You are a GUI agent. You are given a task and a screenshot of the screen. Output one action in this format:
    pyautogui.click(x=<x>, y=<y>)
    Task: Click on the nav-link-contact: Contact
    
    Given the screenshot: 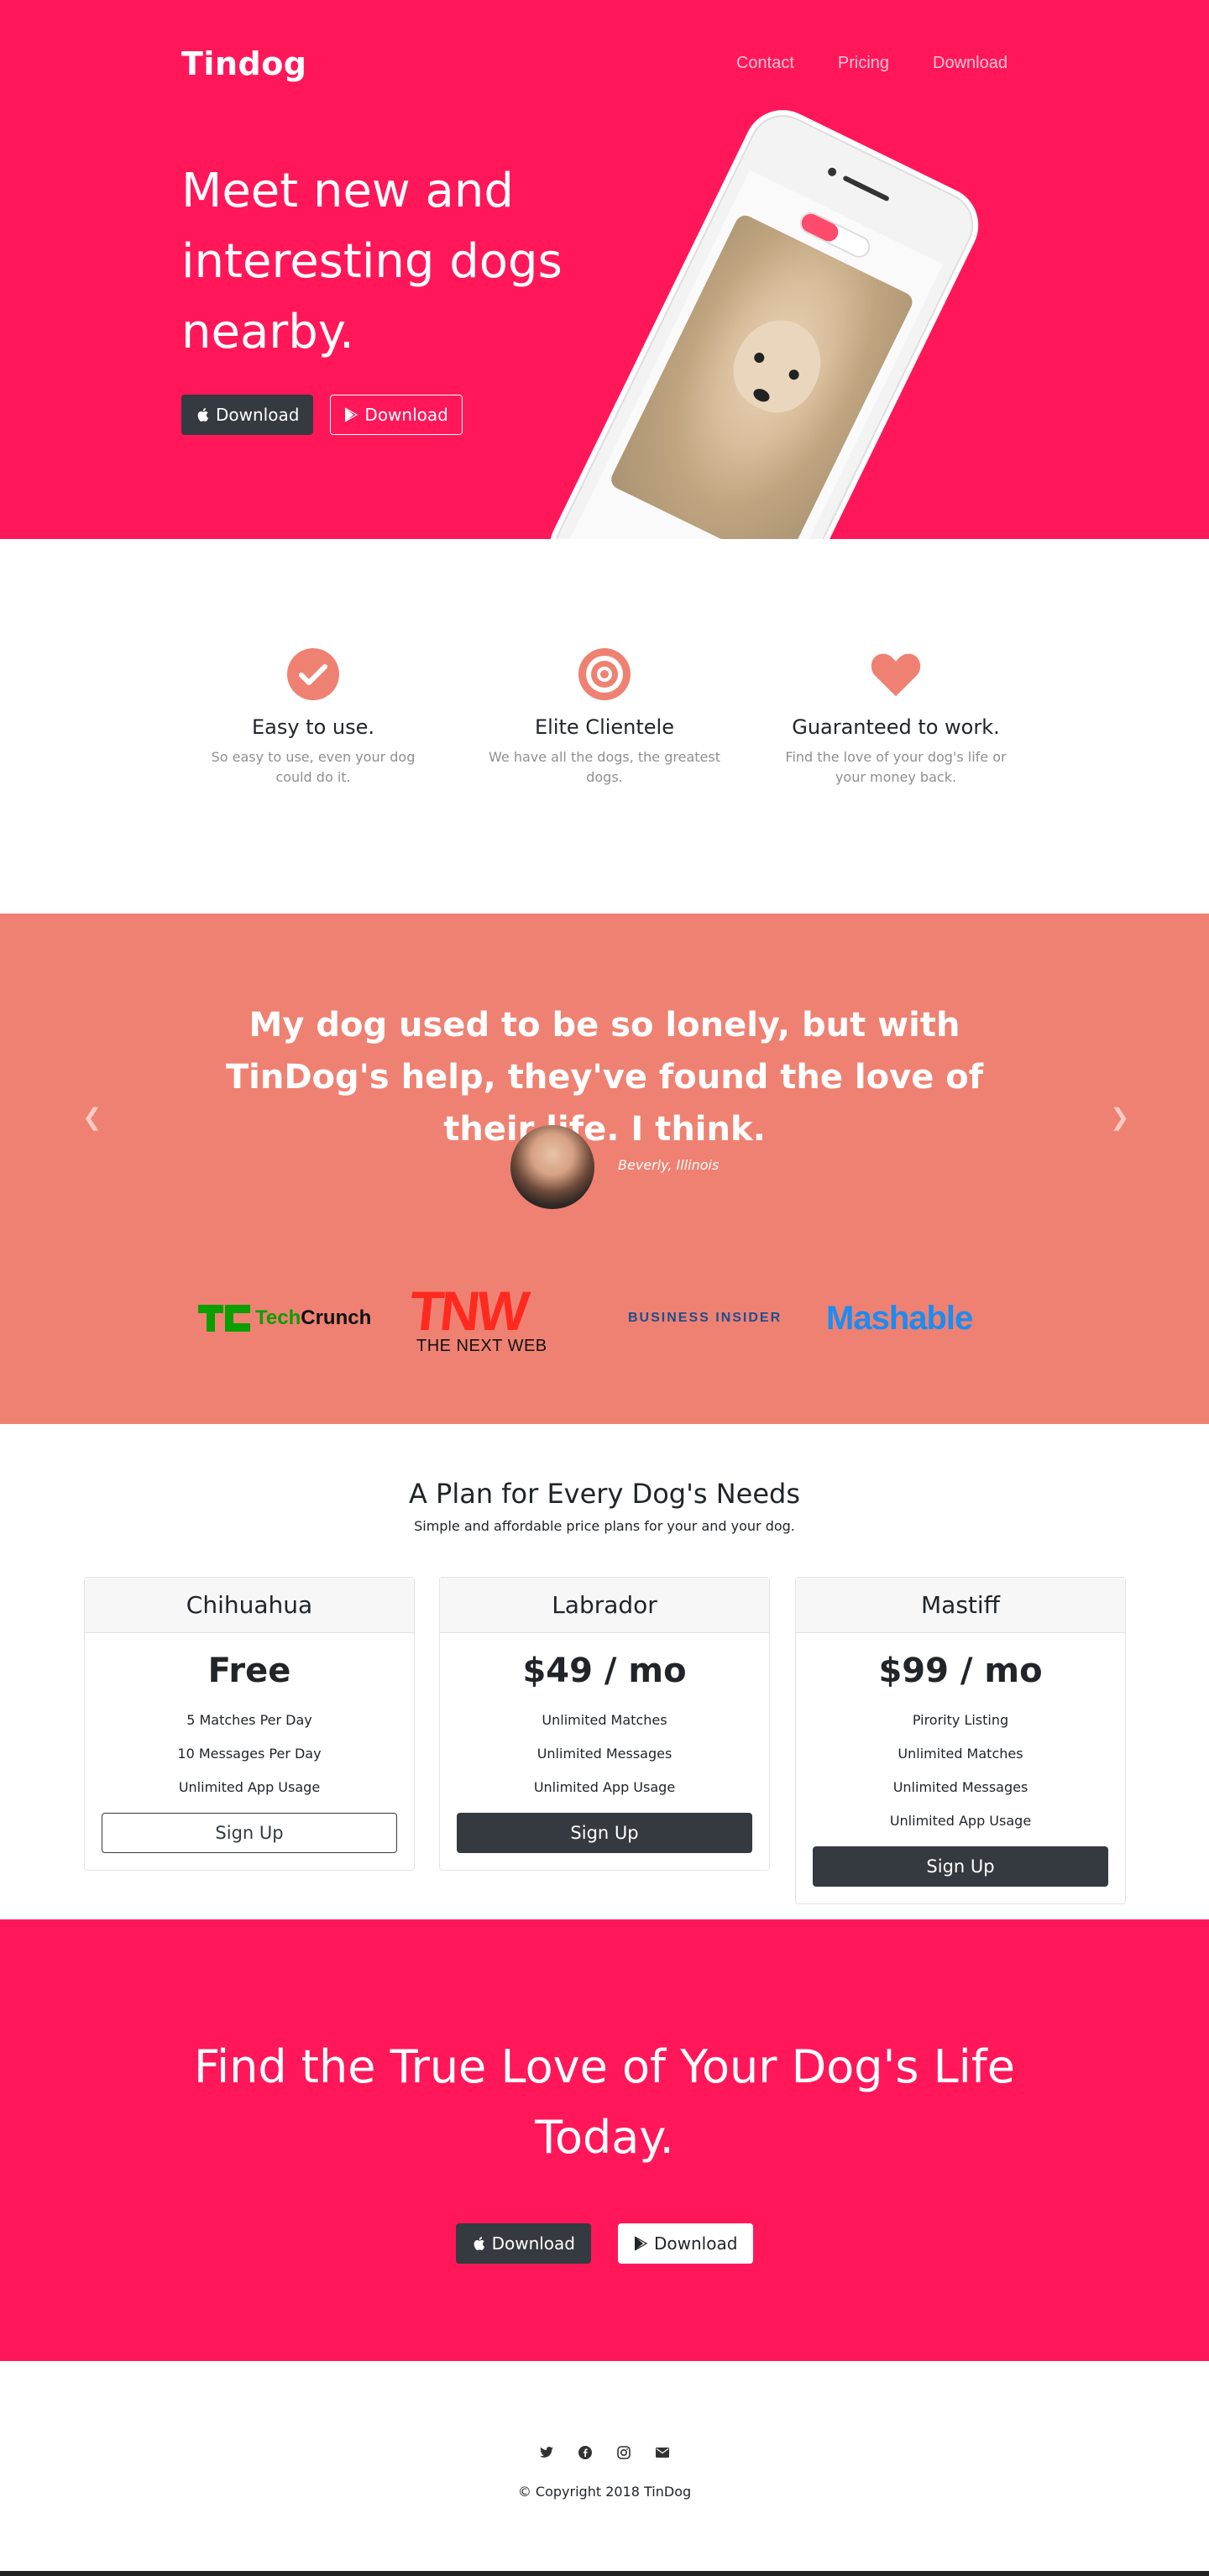 What is the action you would take?
    pyautogui.click(x=765, y=64)
    